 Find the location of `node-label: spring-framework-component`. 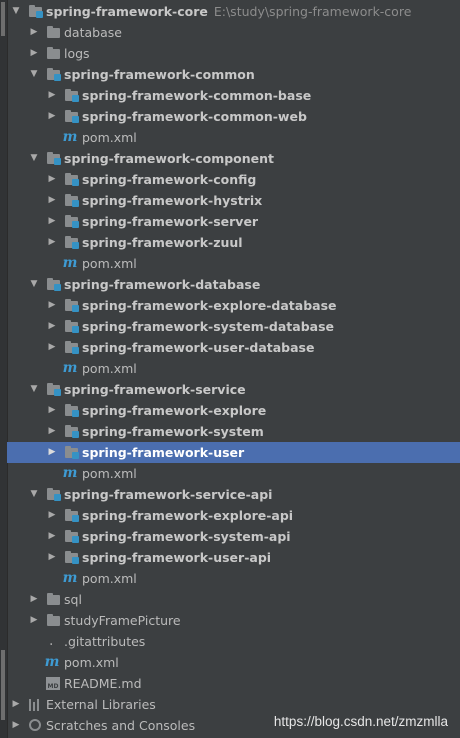

node-label: spring-framework-component is located at coordinates (169, 158).